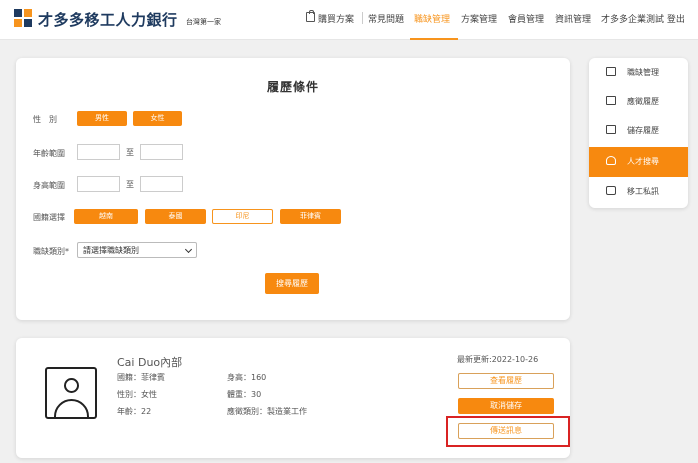 The height and width of the screenshot is (463, 698). Describe the element at coordinates (102, 118) in the screenshot. I see `gender-male-button: 男性` at that location.